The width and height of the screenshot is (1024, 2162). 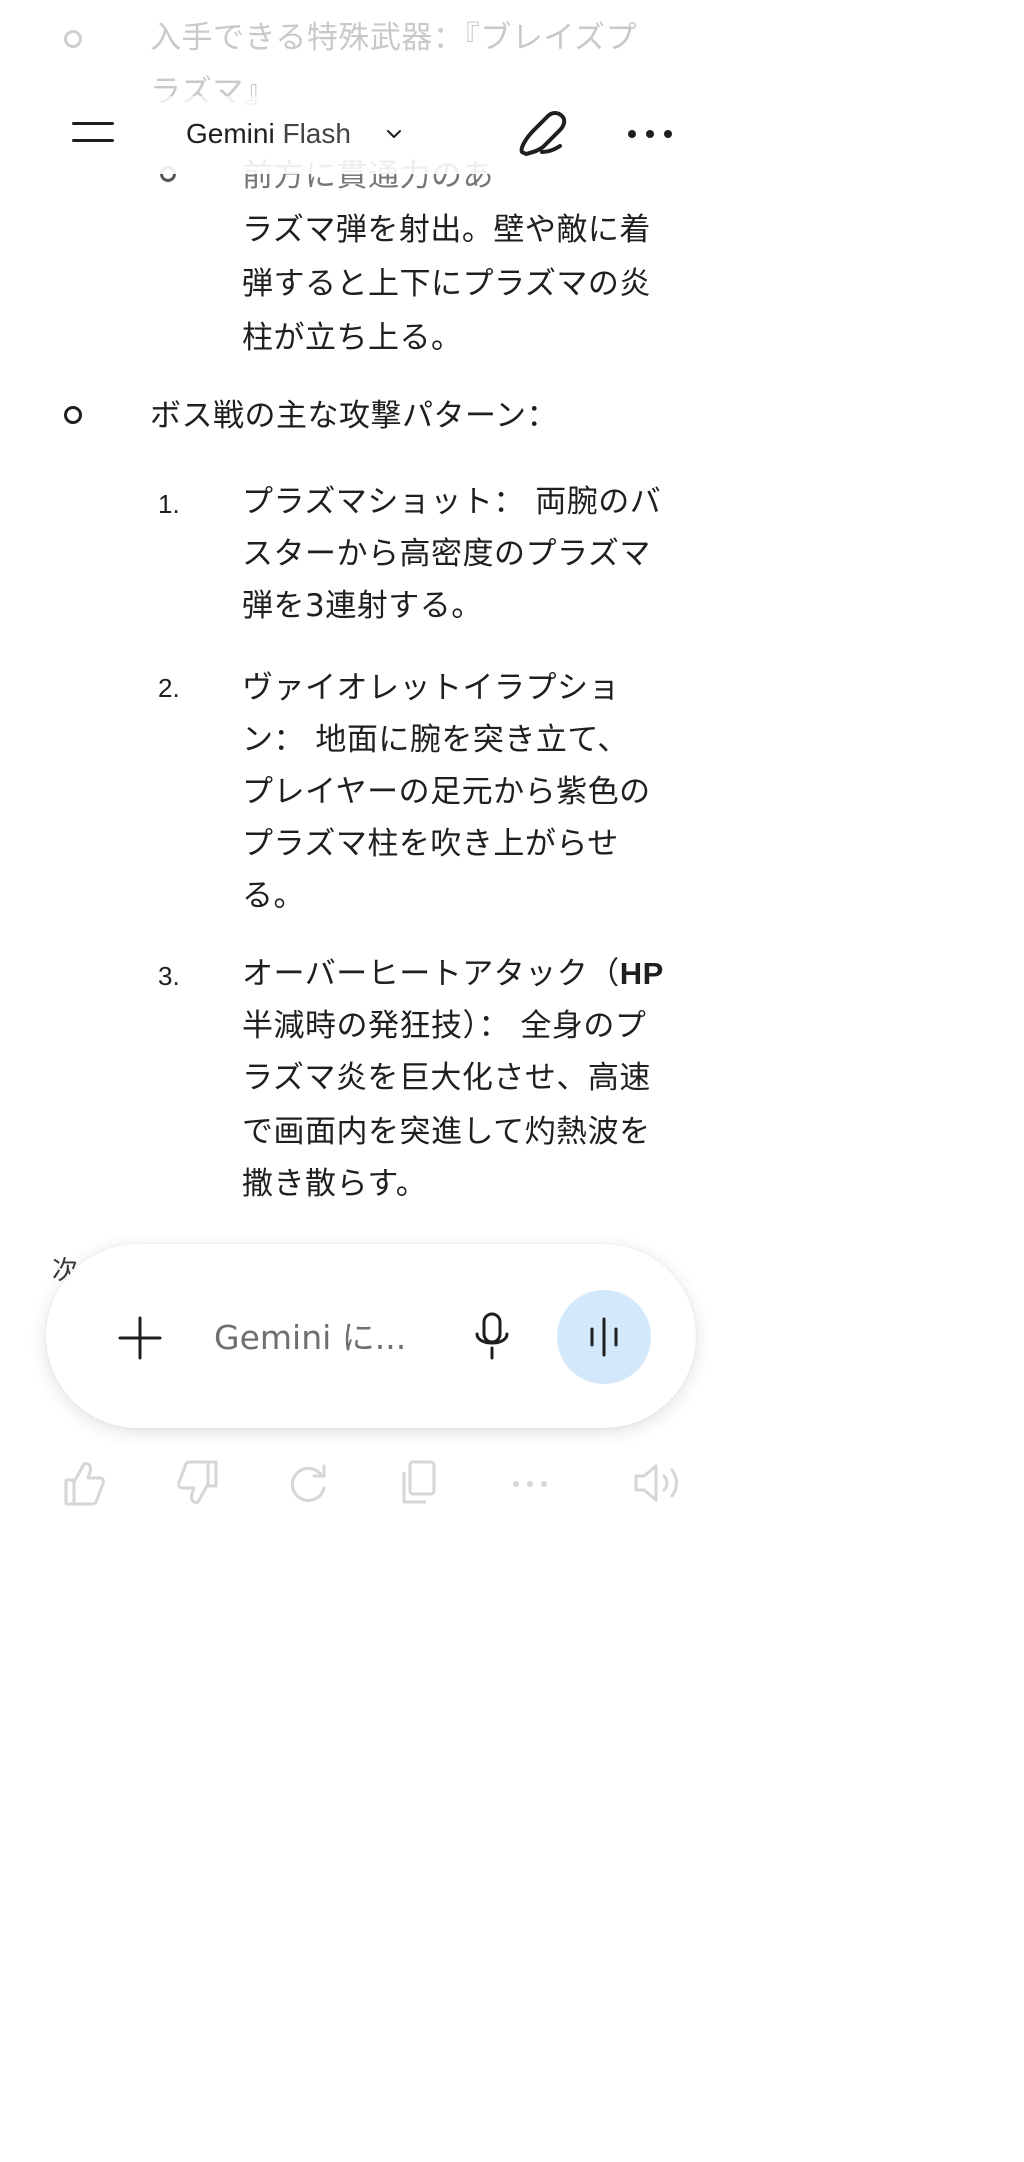 What do you see at coordinates (308, 1483) in the screenshot?
I see `regenerate-icon` at bounding box center [308, 1483].